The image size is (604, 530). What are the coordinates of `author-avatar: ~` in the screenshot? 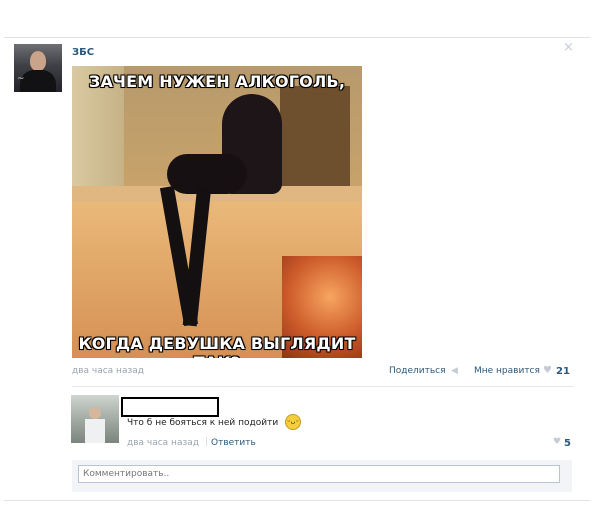 It's located at (38, 68).